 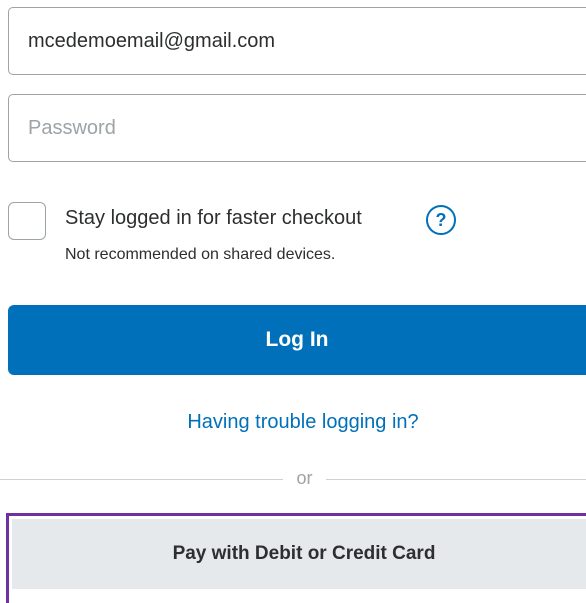 I want to click on password-input, so click(x=307, y=128).